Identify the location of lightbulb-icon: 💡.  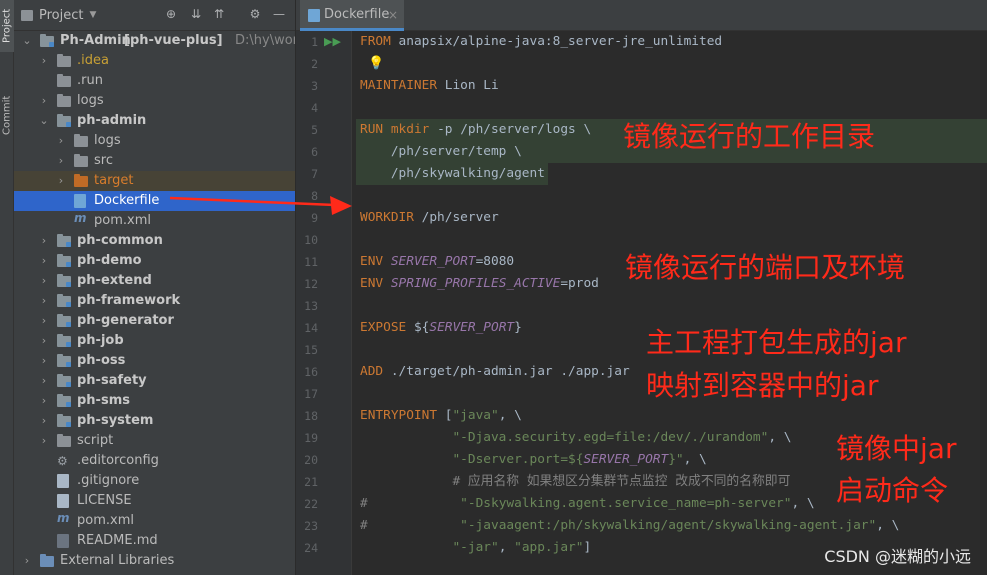
(376, 64).